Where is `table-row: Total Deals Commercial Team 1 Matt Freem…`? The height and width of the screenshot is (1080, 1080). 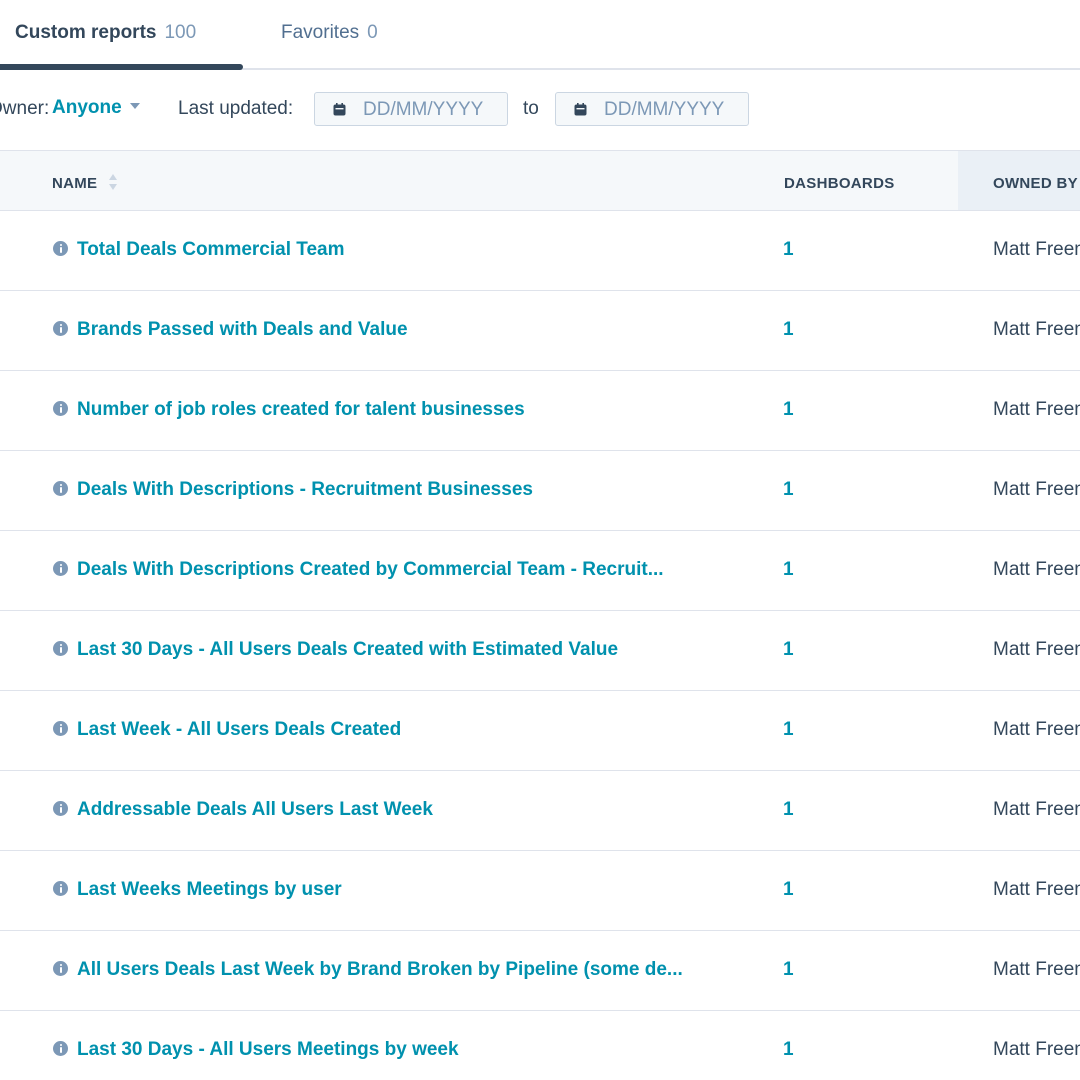 table-row: Total Deals Commercial Team 1 Matt Freem… is located at coordinates (540, 251).